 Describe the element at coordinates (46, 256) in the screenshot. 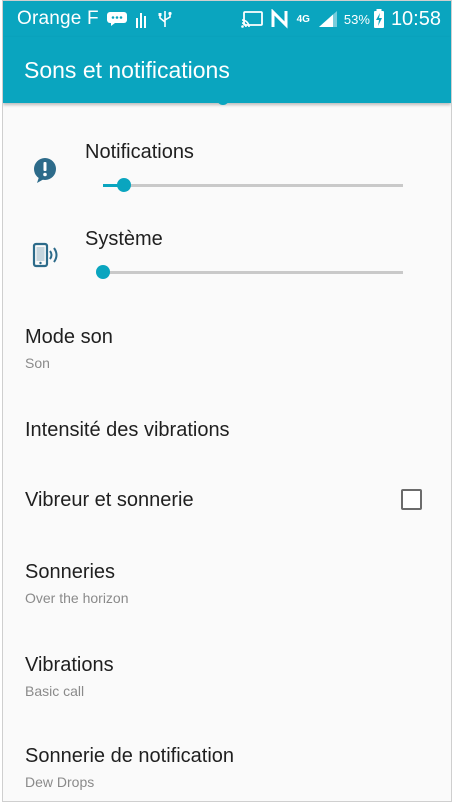

I see `phone-sound-icon` at that location.